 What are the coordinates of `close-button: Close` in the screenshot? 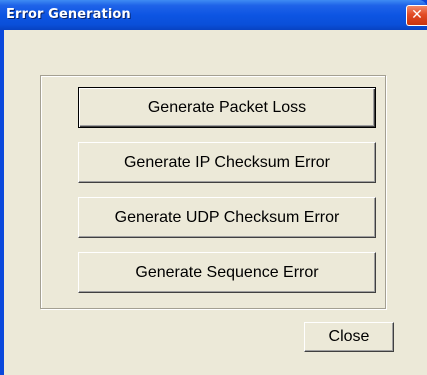 It's located at (349, 337).